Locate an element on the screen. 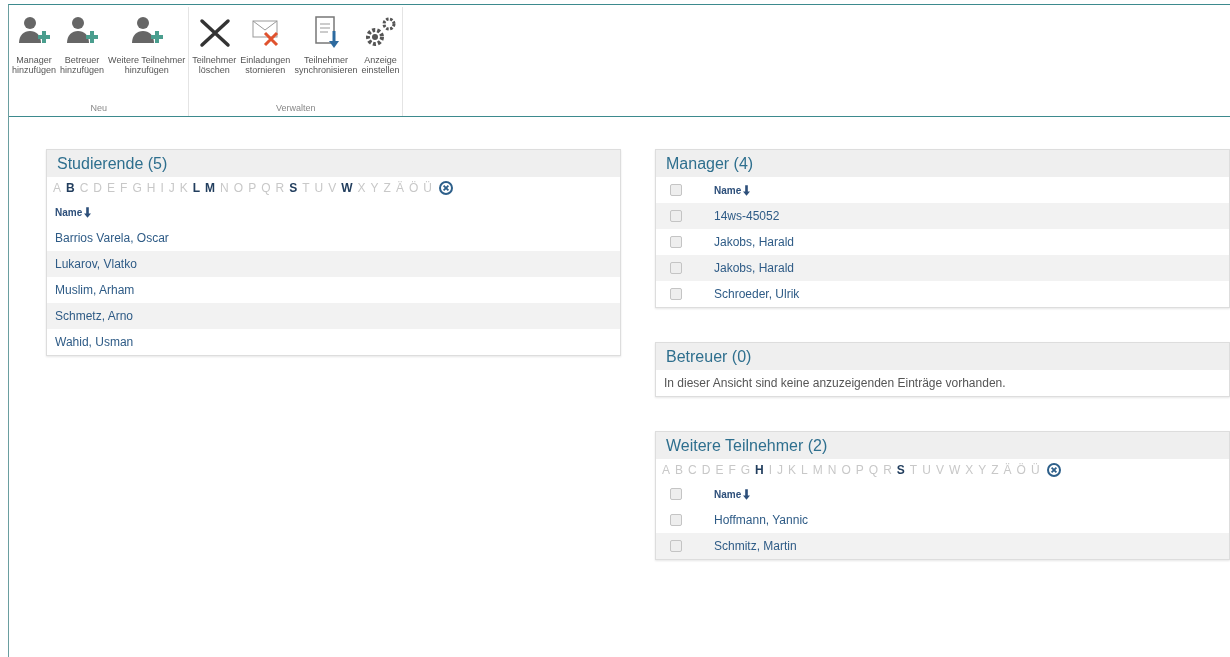 Image resolution: width=1230 pixels, height=657 pixels. empty-message: In dieser Ansicht sind keine anzuzeigenden Einträge vorhanden. is located at coordinates (835, 383).